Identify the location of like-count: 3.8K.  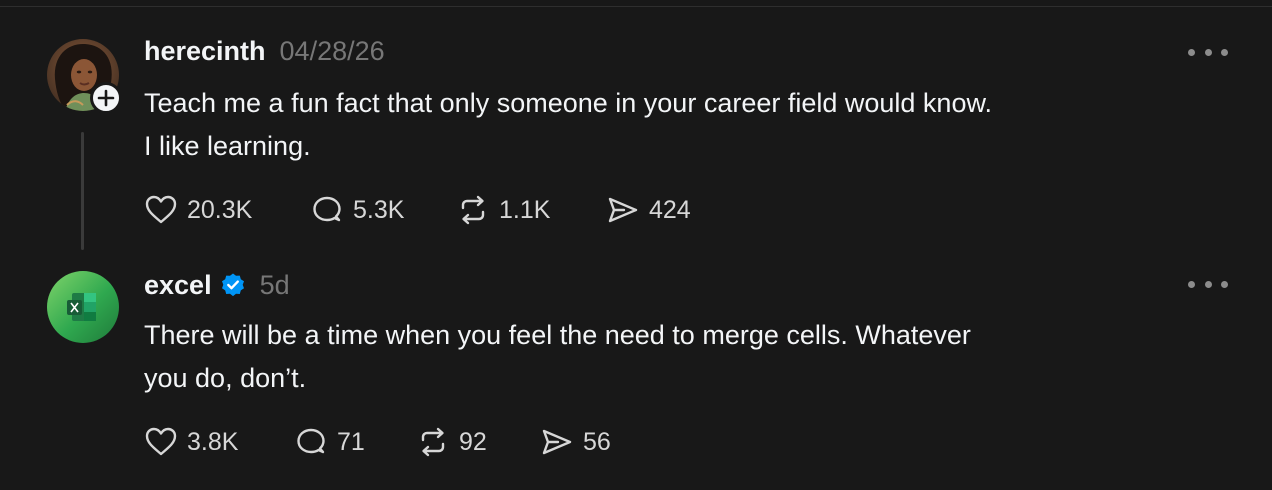
(213, 441).